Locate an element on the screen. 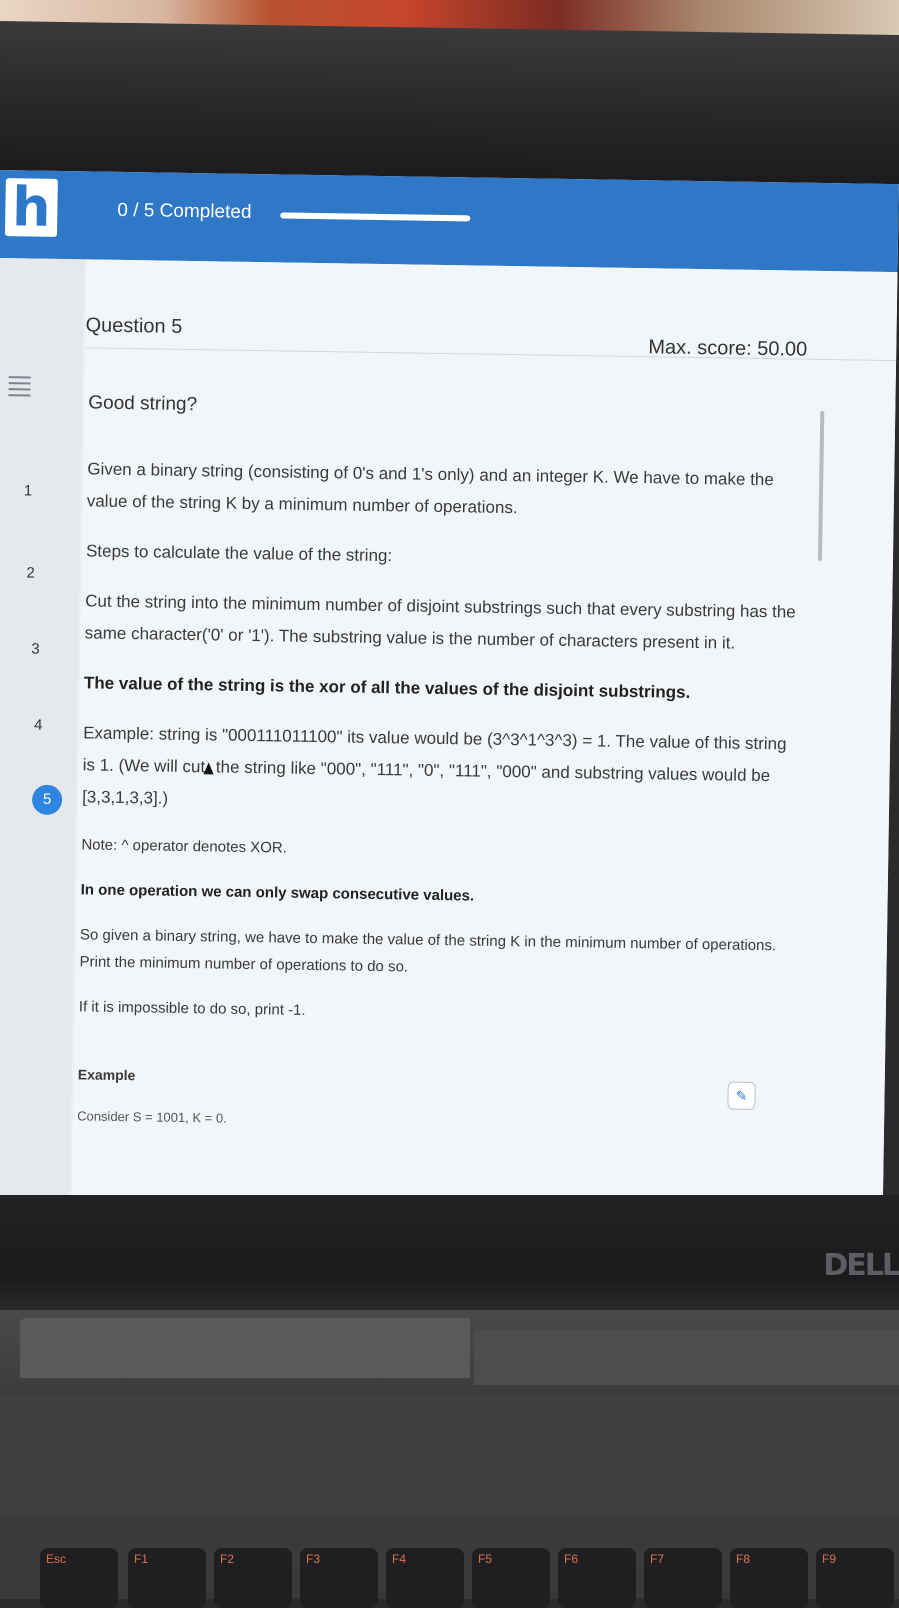 The height and width of the screenshot is (1608, 899). app-logo: h is located at coordinates (31, 207).